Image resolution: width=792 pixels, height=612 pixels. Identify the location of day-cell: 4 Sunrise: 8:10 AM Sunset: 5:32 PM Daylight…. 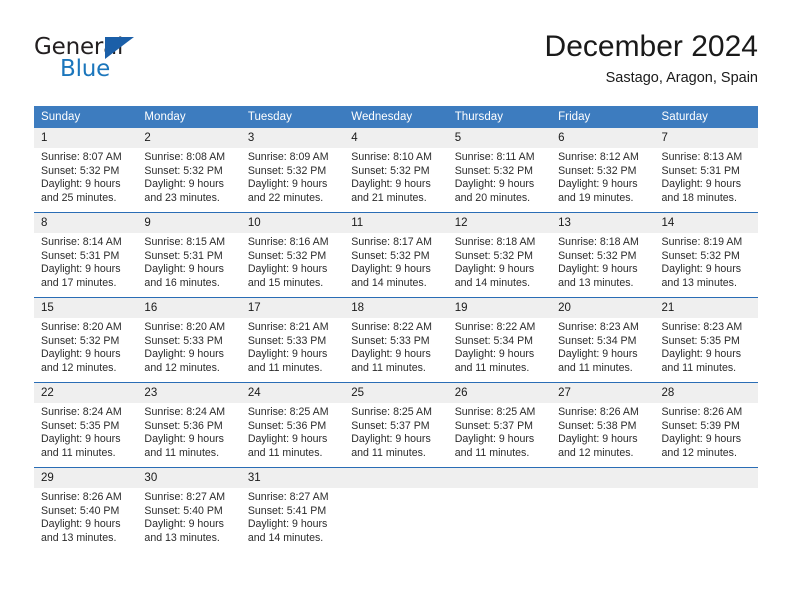
(396, 170).